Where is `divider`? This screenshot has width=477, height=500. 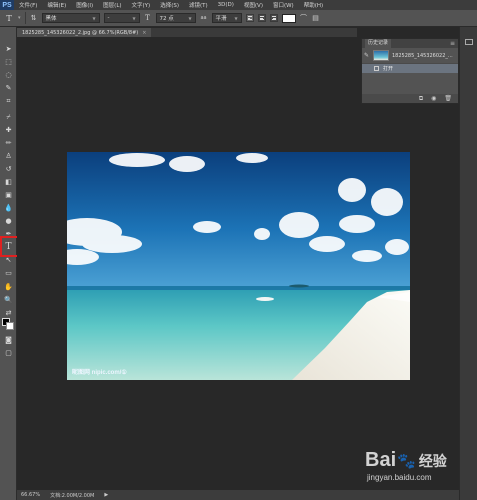
divider is located at coordinates (25, 18).